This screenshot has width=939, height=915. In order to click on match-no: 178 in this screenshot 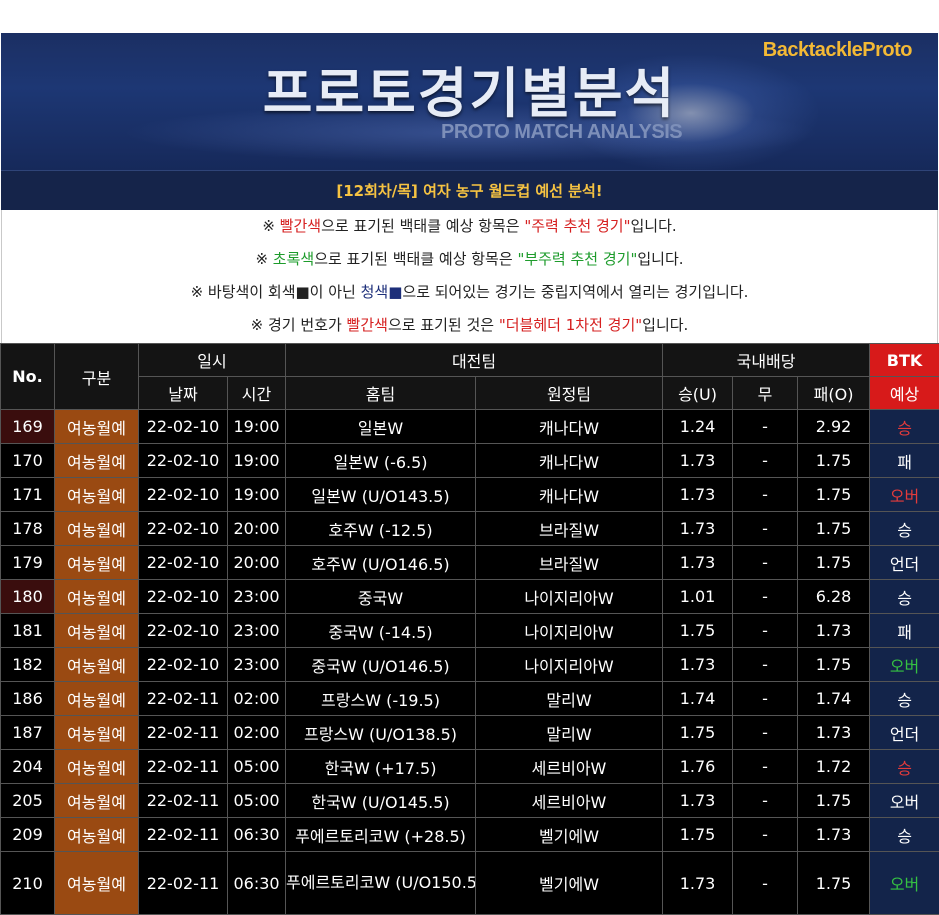, I will do `click(27, 528)`.